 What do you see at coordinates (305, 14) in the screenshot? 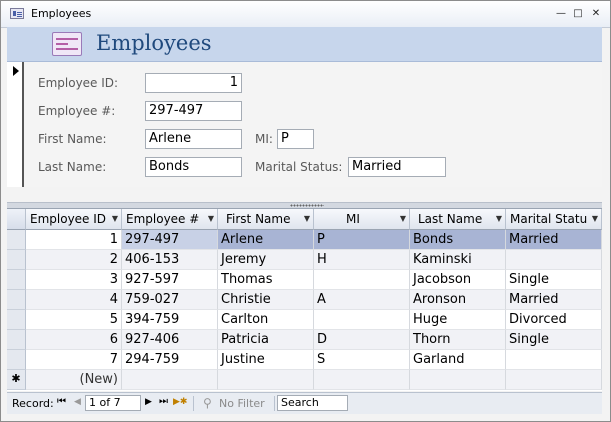
I see `title-bar: Employees — □ ✕` at bounding box center [305, 14].